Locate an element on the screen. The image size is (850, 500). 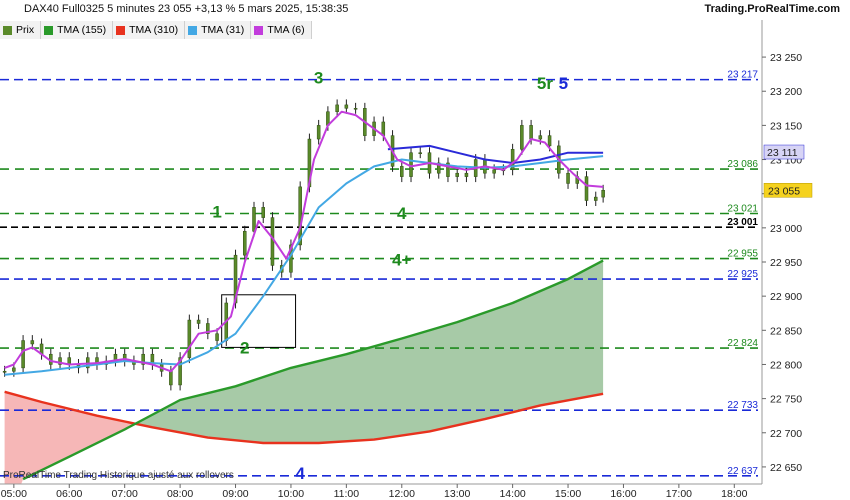
y-tick-label: 23 000 is located at coordinates (786, 229).